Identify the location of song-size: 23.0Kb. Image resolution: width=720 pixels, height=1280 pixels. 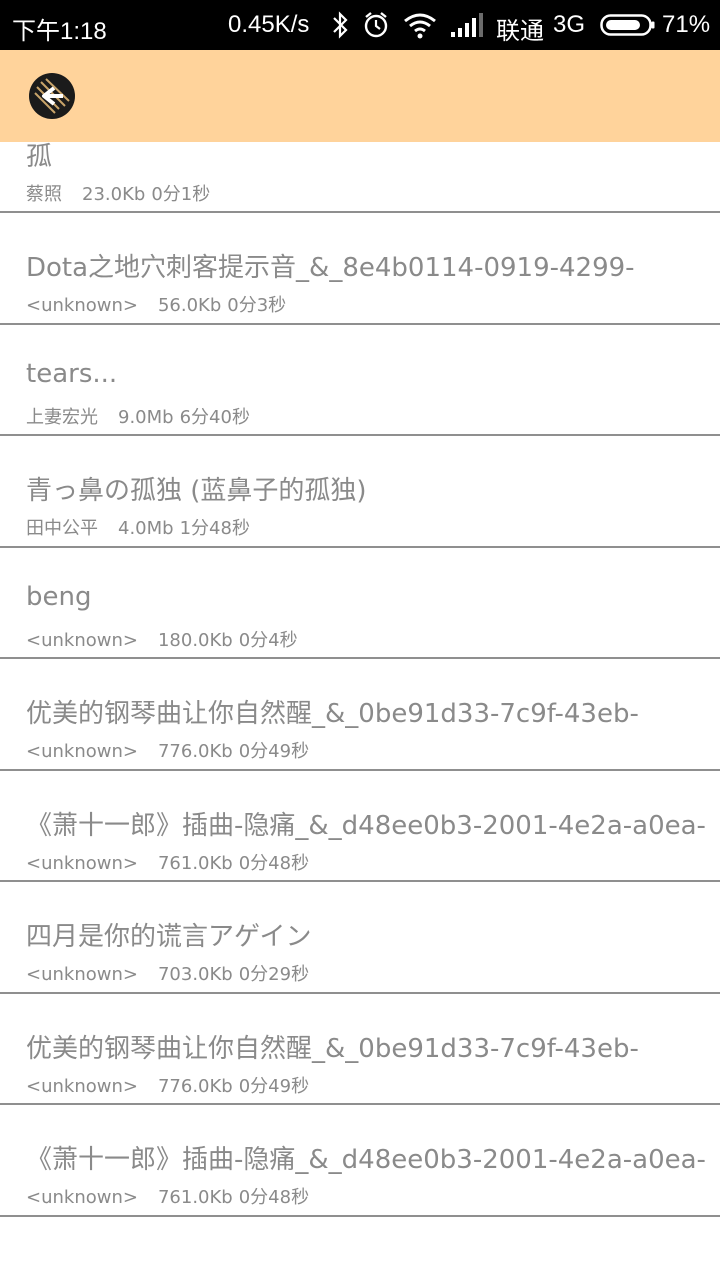
(114, 194).